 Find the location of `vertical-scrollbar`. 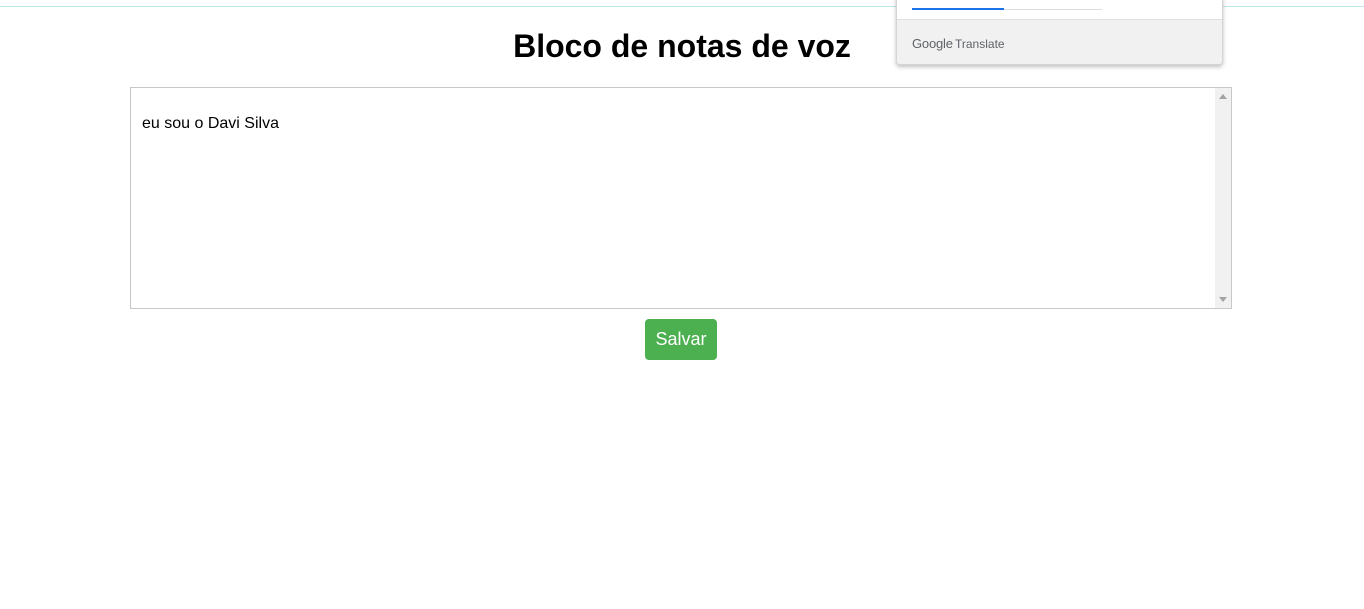

vertical-scrollbar is located at coordinates (1223, 198).